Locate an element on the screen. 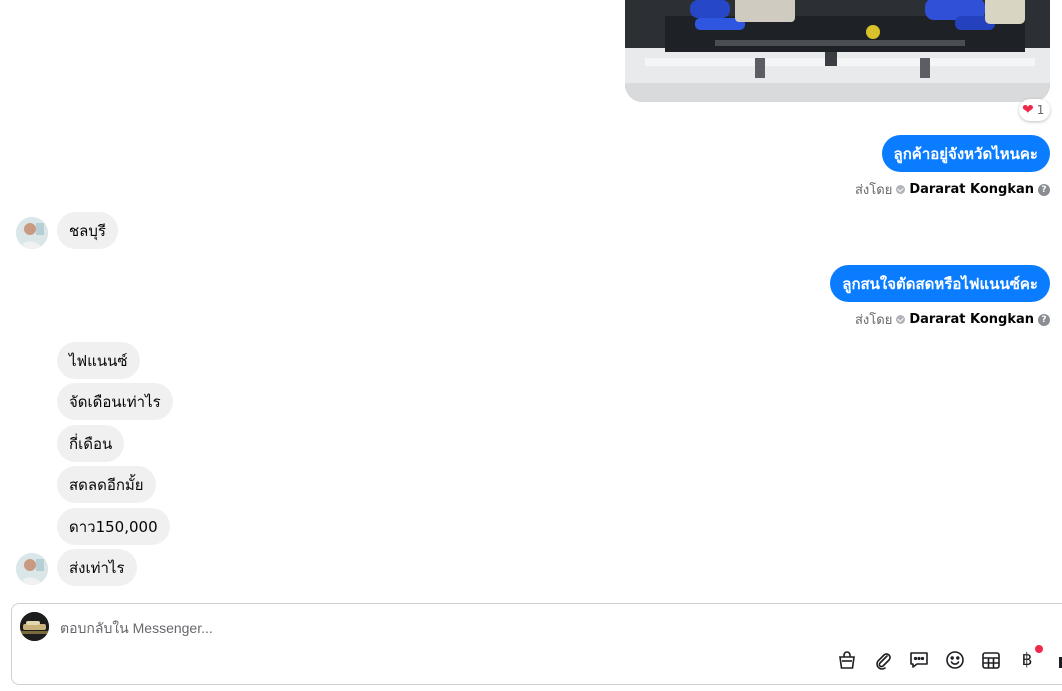 The image size is (1062, 691). message-text: ดาว150,000 is located at coordinates (113, 526).